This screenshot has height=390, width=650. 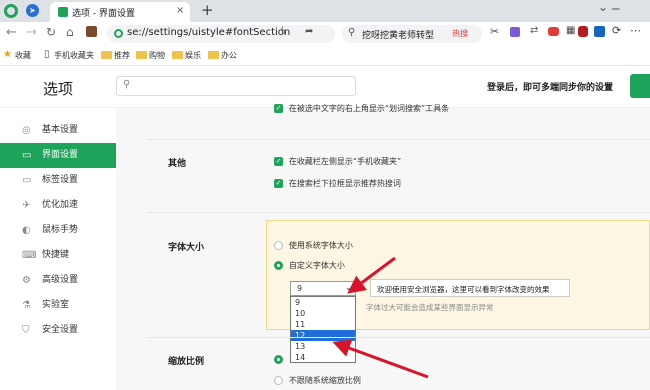 What do you see at coordinates (316, 265) in the screenshot?
I see `radio-label: 自定义字体大小` at bounding box center [316, 265].